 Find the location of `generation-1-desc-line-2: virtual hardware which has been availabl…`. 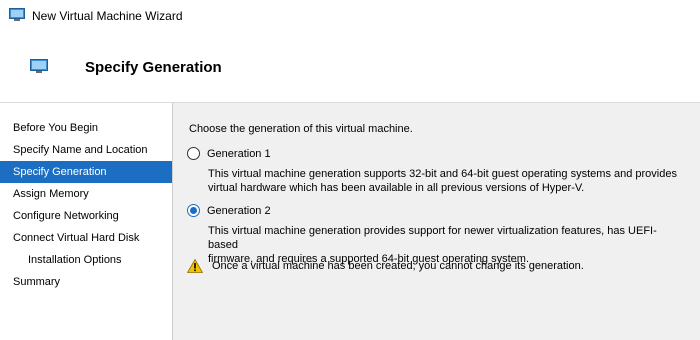

generation-1-desc-line-2: virtual hardware which has been availabl… is located at coordinates (396, 188).